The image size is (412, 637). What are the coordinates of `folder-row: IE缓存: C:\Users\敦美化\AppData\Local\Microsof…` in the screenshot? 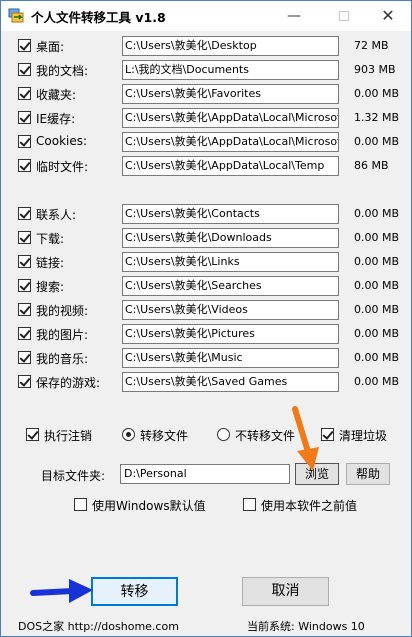 It's located at (206, 118).